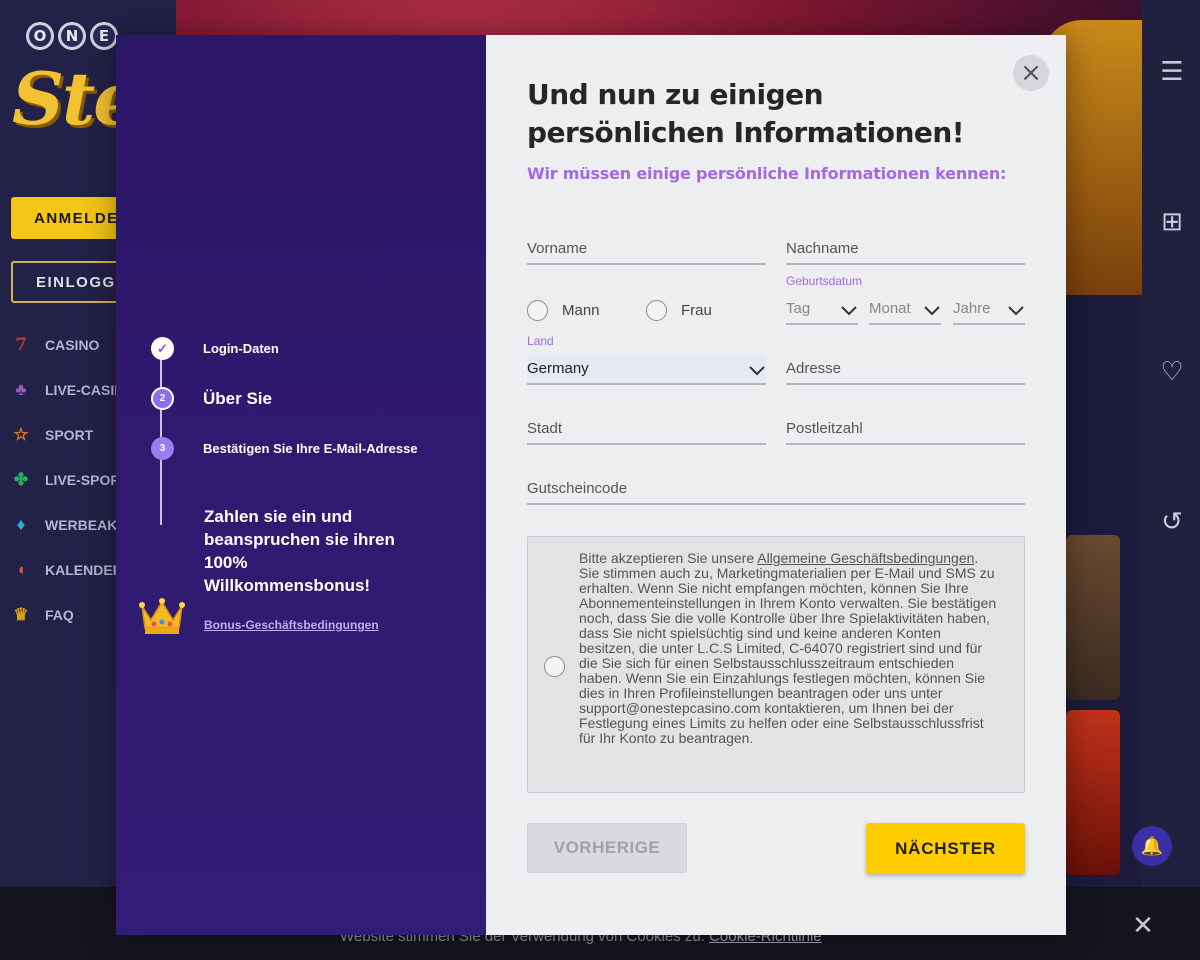  What do you see at coordinates (667, 558) in the screenshot?
I see `terms-intro: Bitte akzeptieren Sie unsere` at bounding box center [667, 558].